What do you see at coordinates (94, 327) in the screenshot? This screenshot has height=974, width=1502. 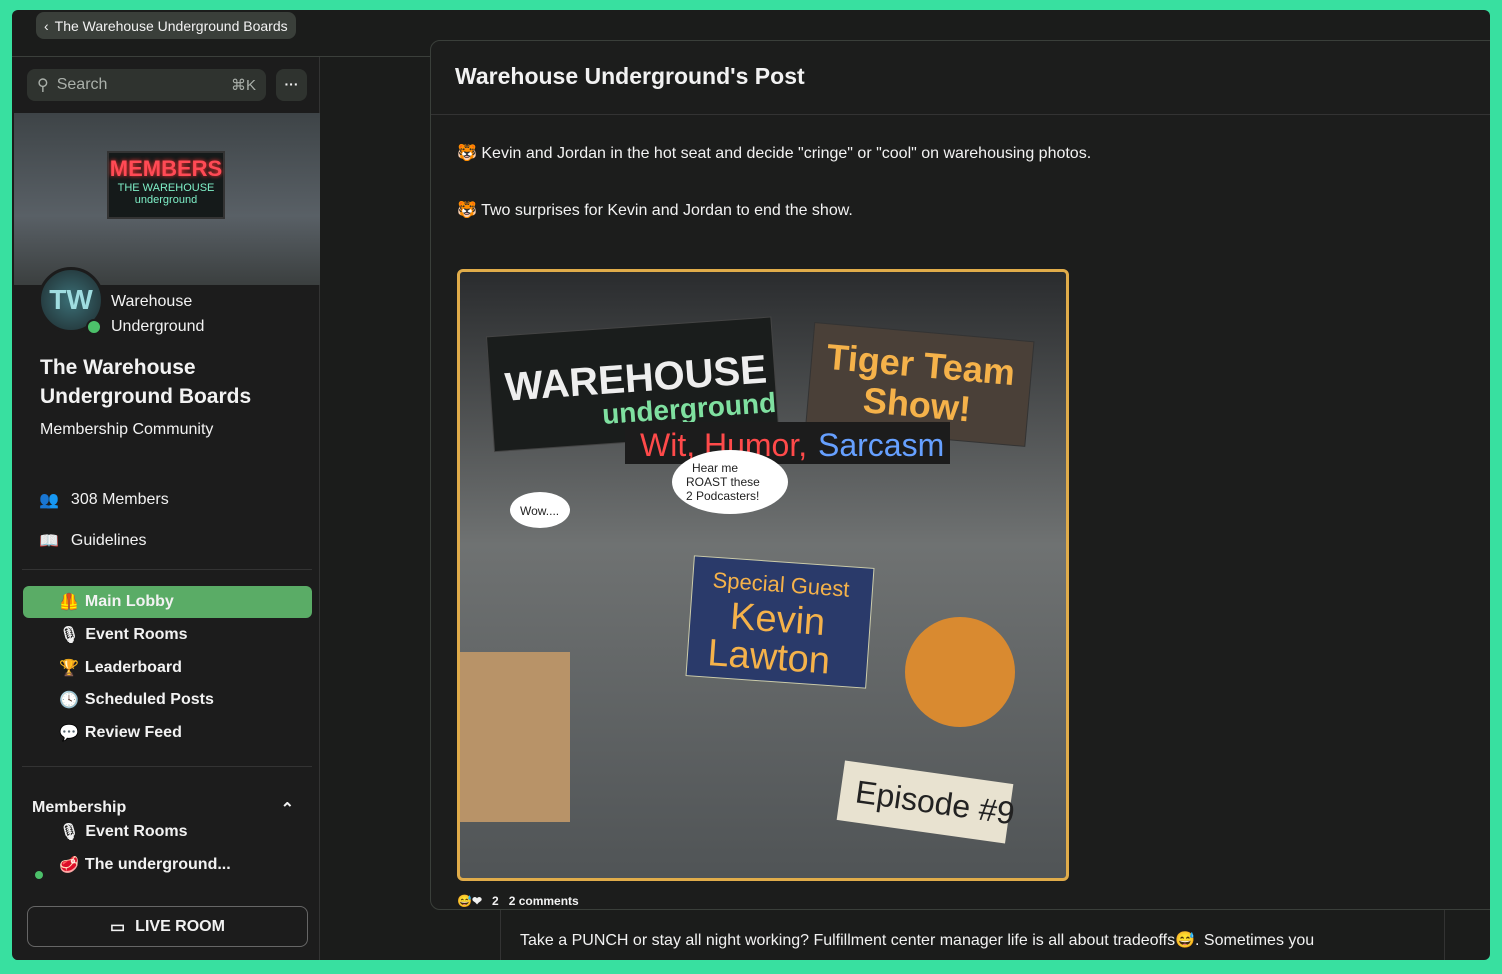 I see `online-status-dot` at bounding box center [94, 327].